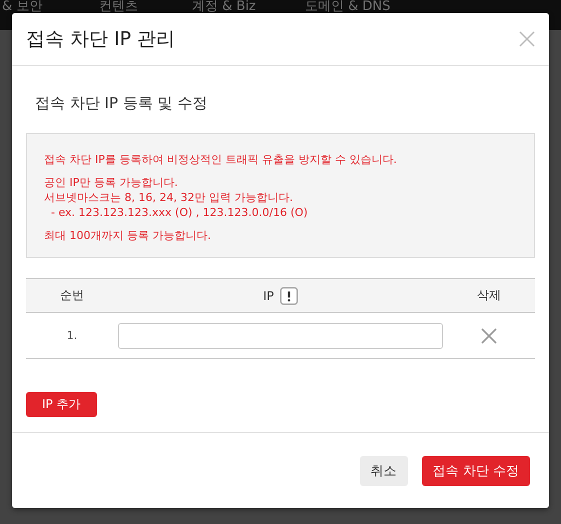  What do you see at coordinates (527, 39) in the screenshot?
I see `close-icon` at bounding box center [527, 39].